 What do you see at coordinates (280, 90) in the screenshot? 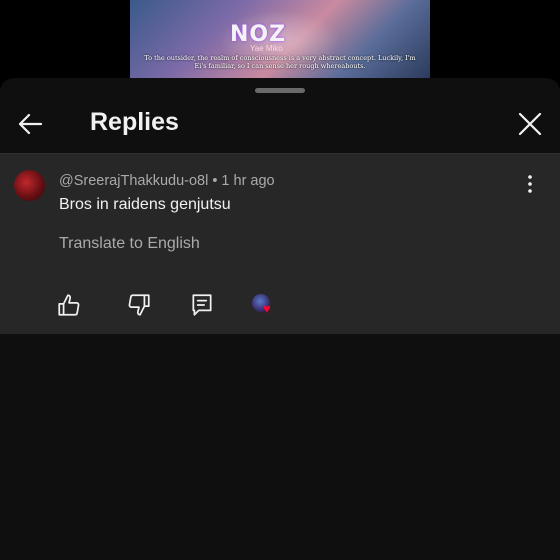
I see `drag-handle` at bounding box center [280, 90].